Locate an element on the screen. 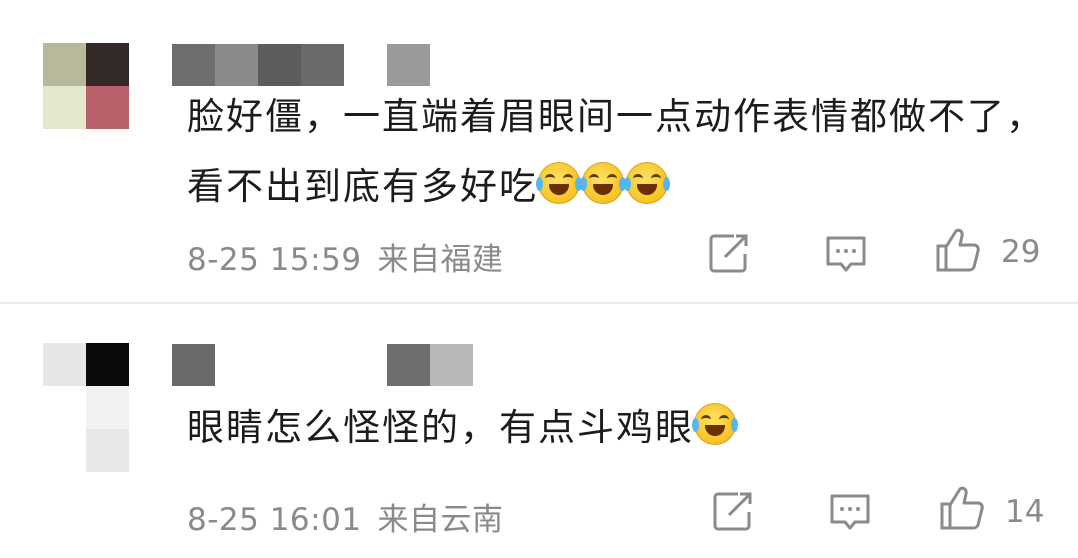 The height and width of the screenshot is (558, 1078). comment-location: 来自云南 is located at coordinates (440, 520).